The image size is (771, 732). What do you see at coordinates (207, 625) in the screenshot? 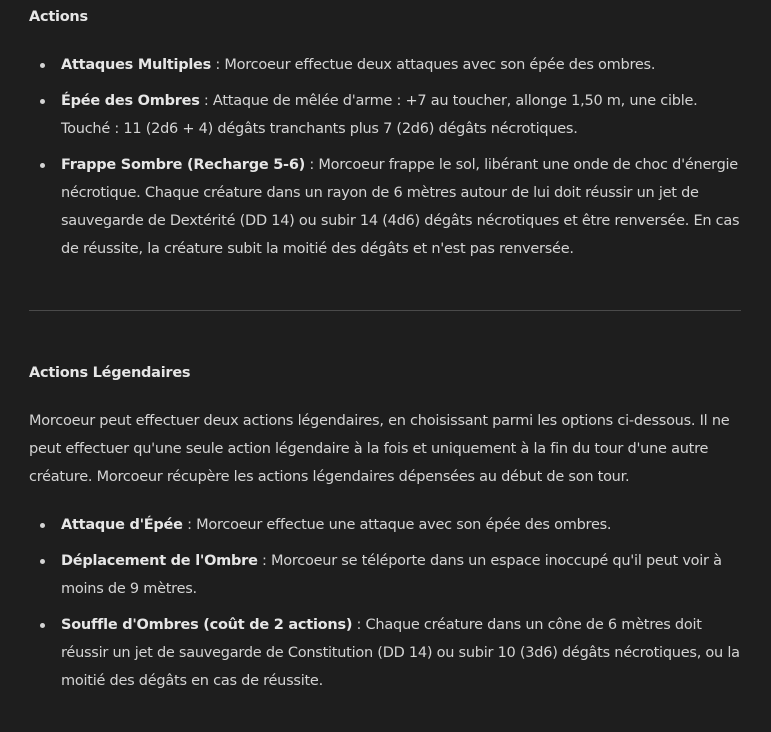
I see `item-name: Souffle d'Ombres (coût de 2 actions)` at bounding box center [207, 625].